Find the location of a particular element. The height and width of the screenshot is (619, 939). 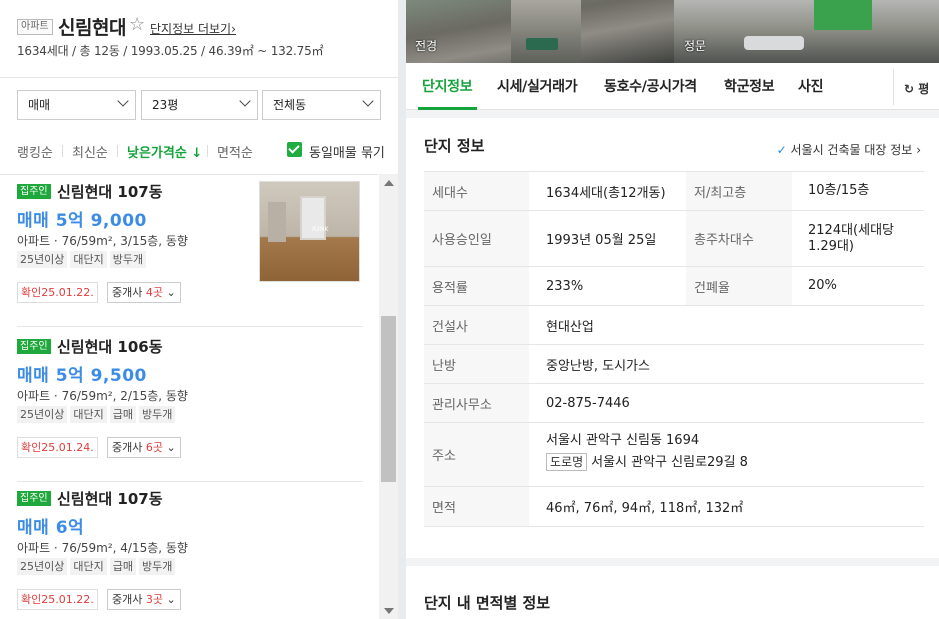

area-select: 23평 is located at coordinates (199, 105).